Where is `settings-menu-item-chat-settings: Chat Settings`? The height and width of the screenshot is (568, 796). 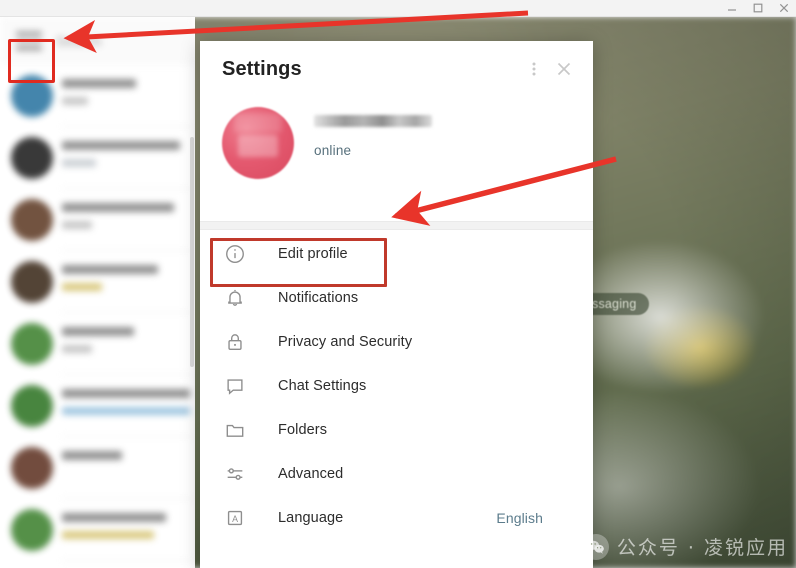
settings-menu-item-chat-settings: Chat Settings is located at coordinates (396, 386).